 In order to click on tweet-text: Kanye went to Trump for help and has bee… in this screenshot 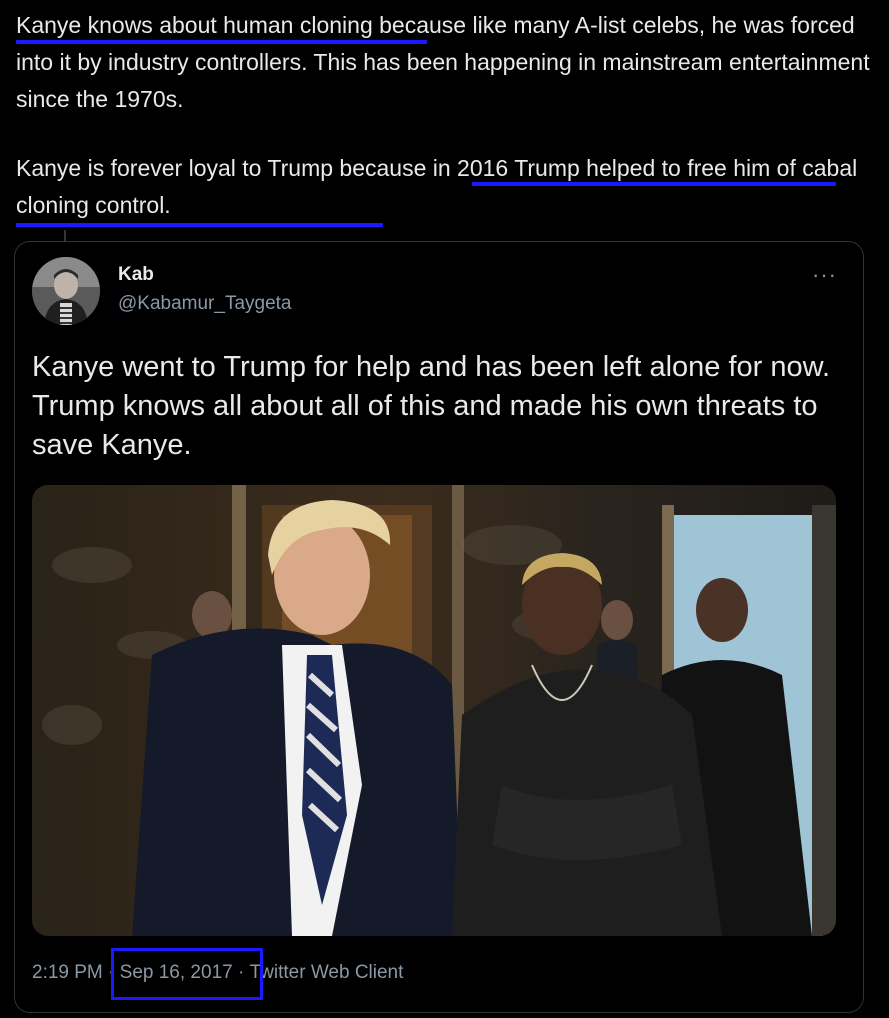, I will do `click(431, 406)`.